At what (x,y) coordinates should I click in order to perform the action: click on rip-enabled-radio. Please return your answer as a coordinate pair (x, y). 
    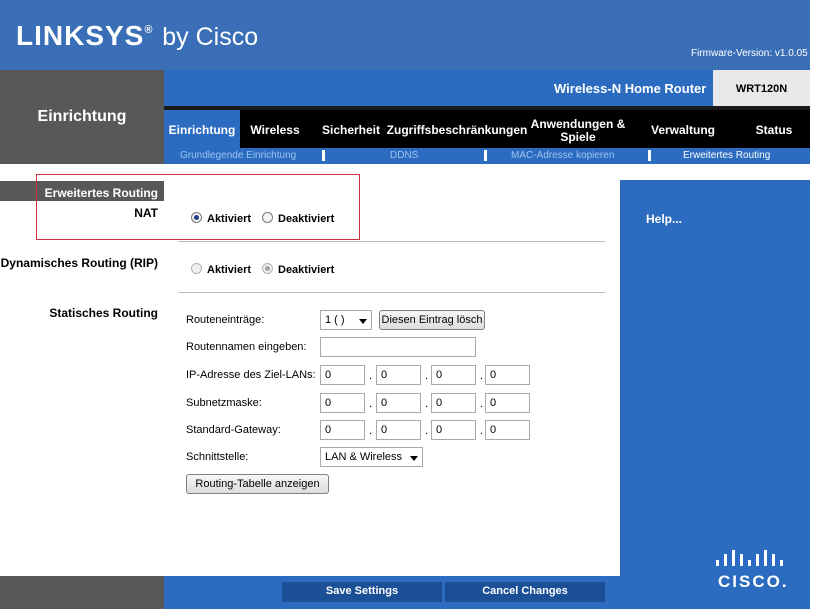
    Looking at the image, I should click on (196, 268).